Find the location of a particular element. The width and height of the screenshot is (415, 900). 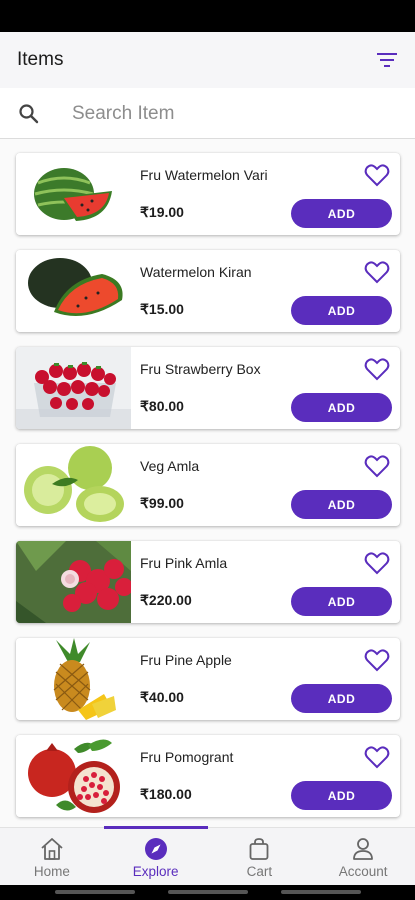

nav-item-cart: Cart is located at coordinates (260, 856).